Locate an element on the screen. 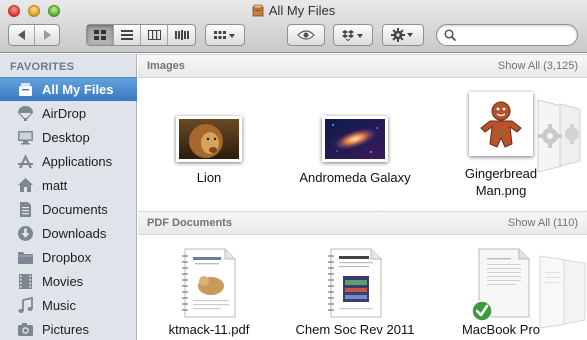 The height and width of the screenshot is (340, 587). cover-flow-icon is located at coordinates (181, 35).